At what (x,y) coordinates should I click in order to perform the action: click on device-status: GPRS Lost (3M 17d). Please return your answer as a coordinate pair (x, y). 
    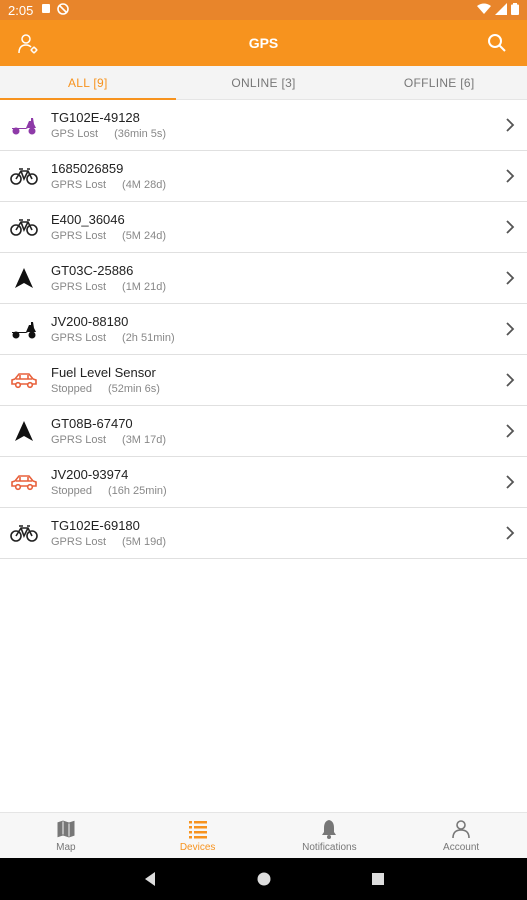
    Looking at the image, I should click on (289, 440).